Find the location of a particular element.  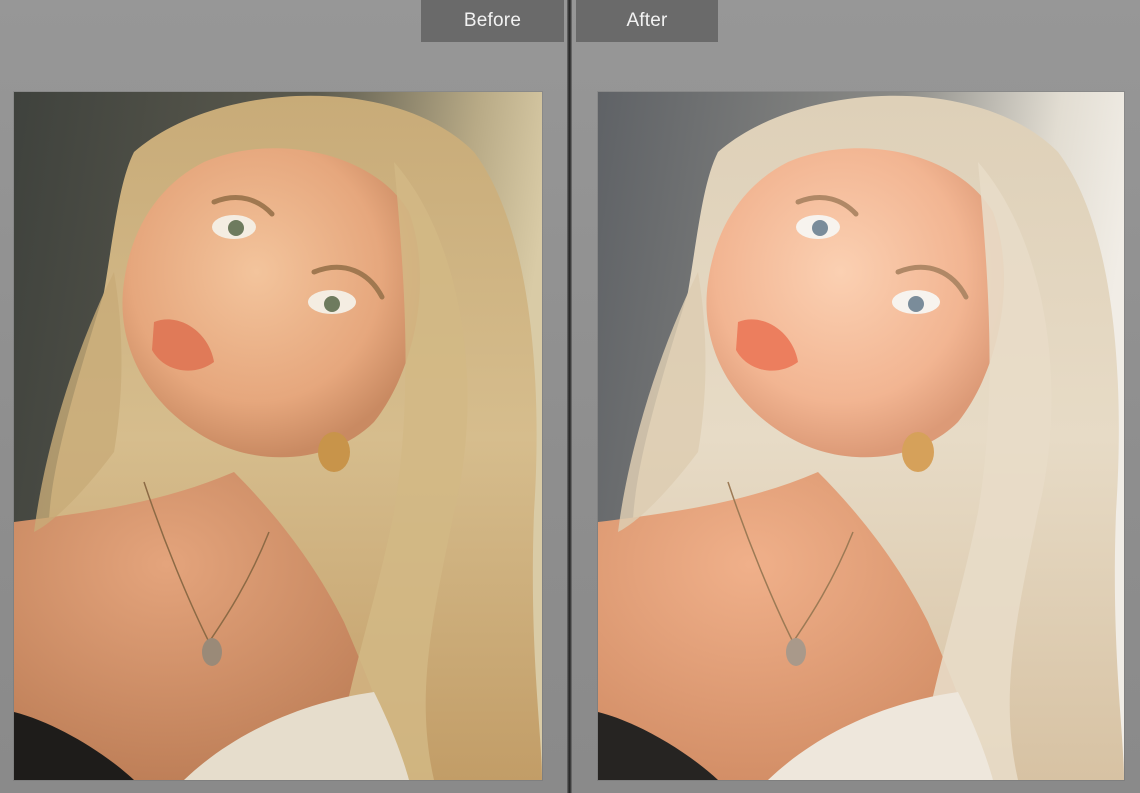

after-tab: After is located at coordinates (647, 21).